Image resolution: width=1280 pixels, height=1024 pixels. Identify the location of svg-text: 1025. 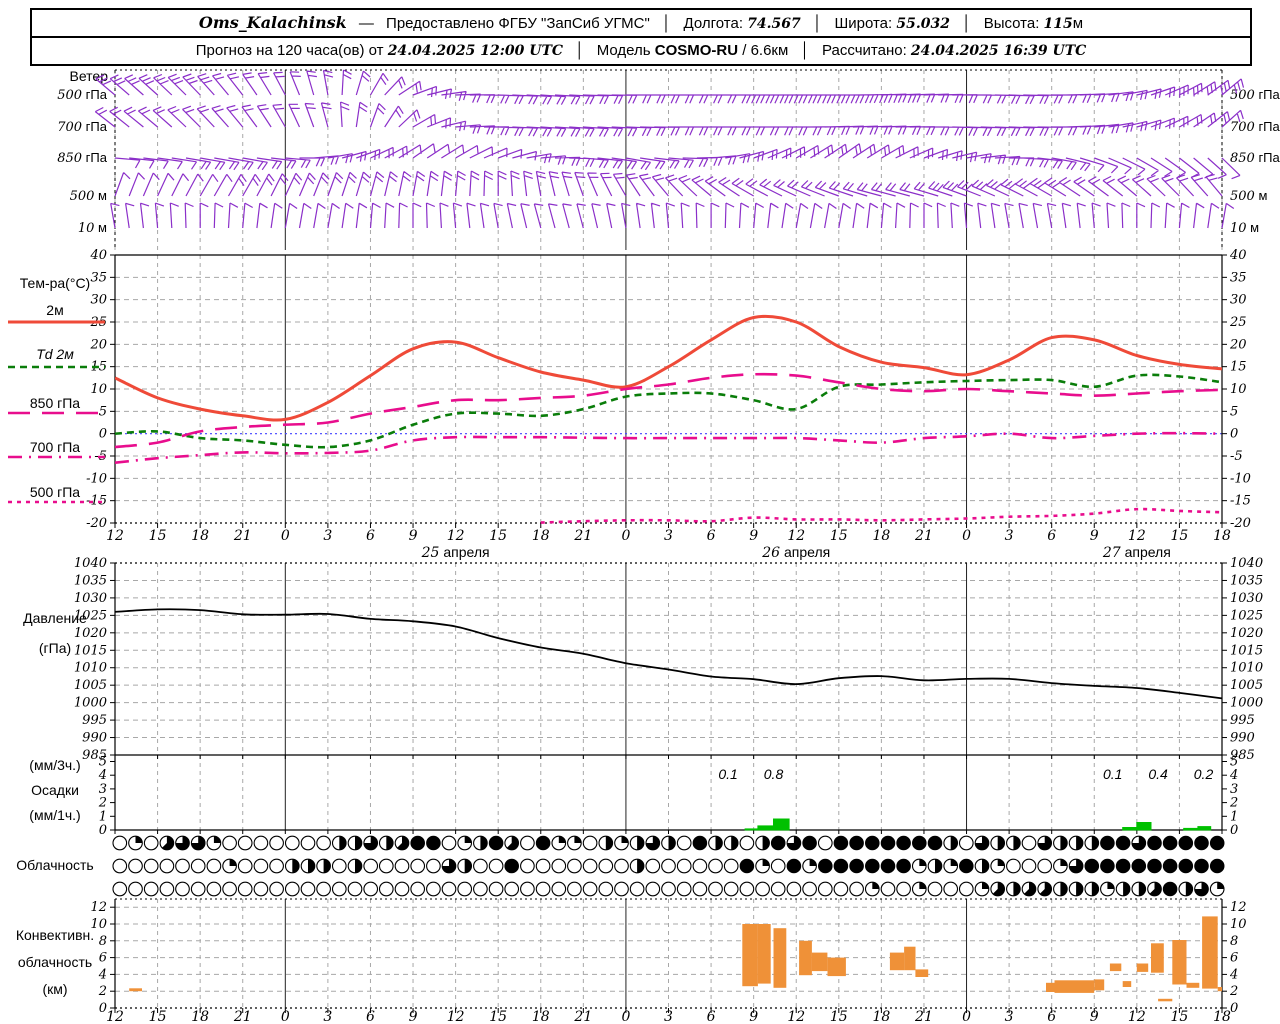
(1246, 615).